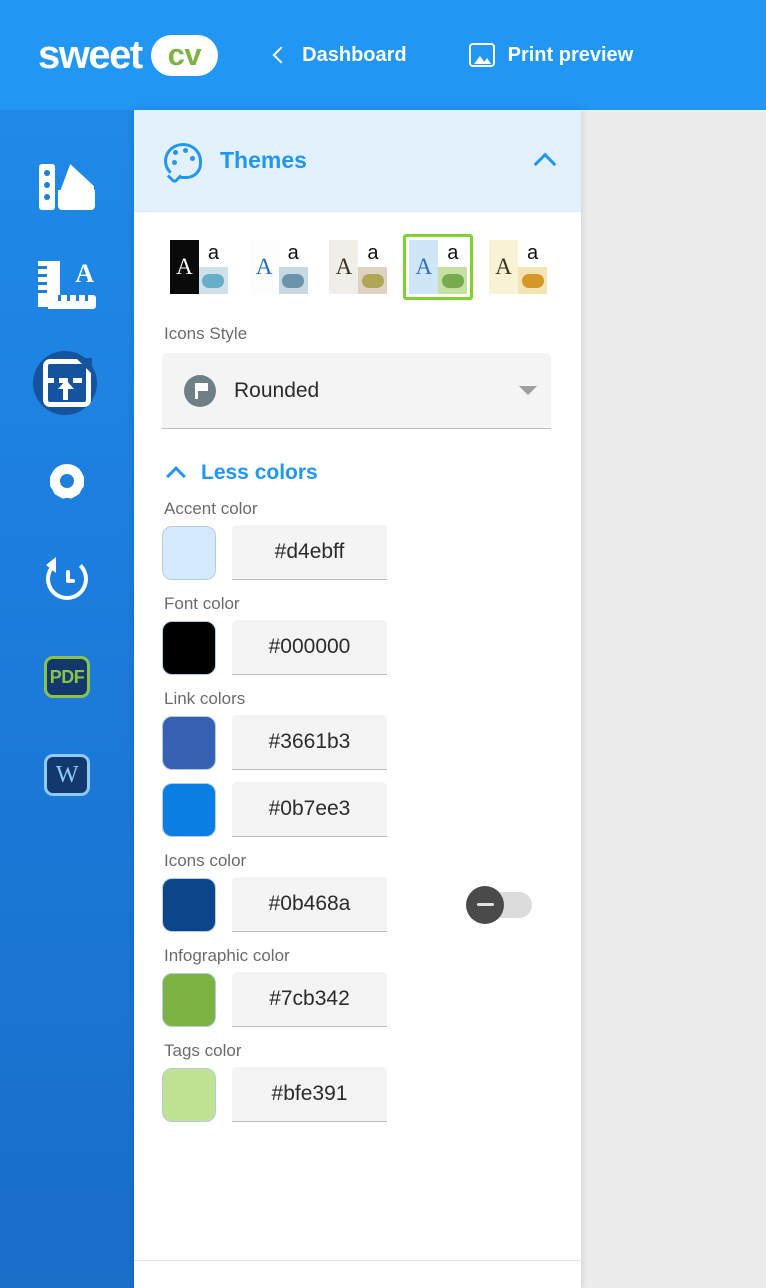  I want to click on logo-pill-text: cv, so click(184, 54).